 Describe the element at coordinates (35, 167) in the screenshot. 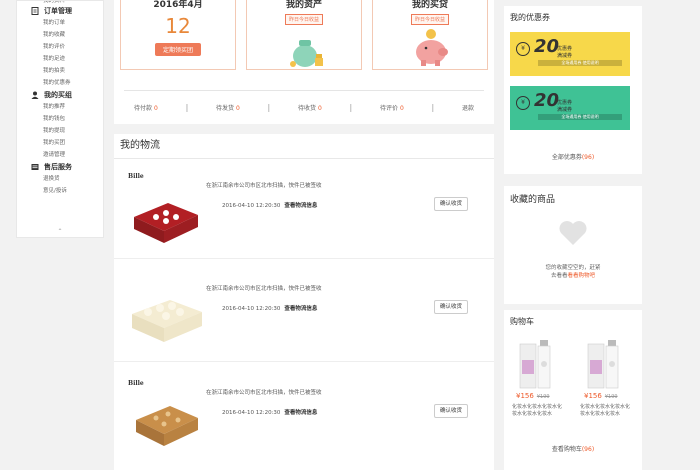

I see `service-icon` at that location.